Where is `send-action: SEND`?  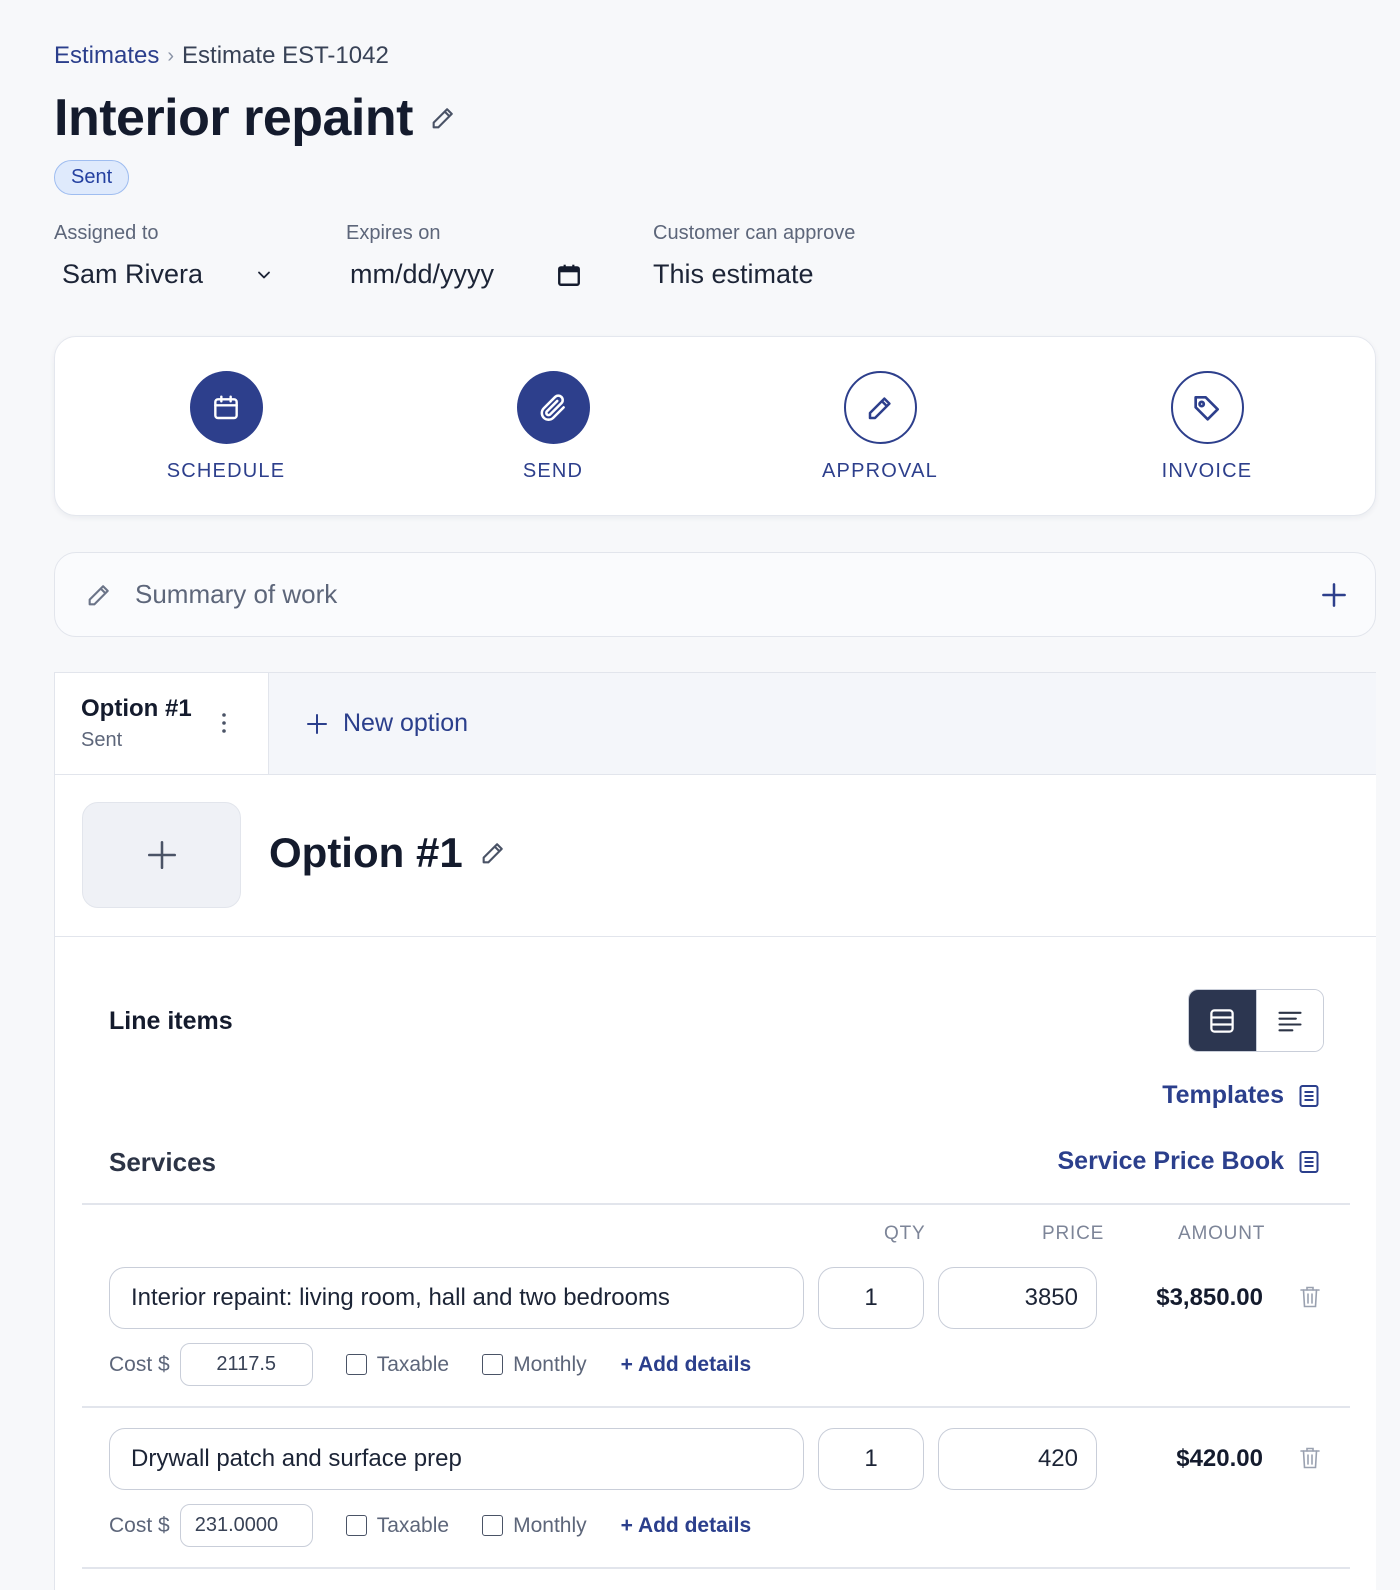 send-action: SEND is located at coordinates (553, 427).